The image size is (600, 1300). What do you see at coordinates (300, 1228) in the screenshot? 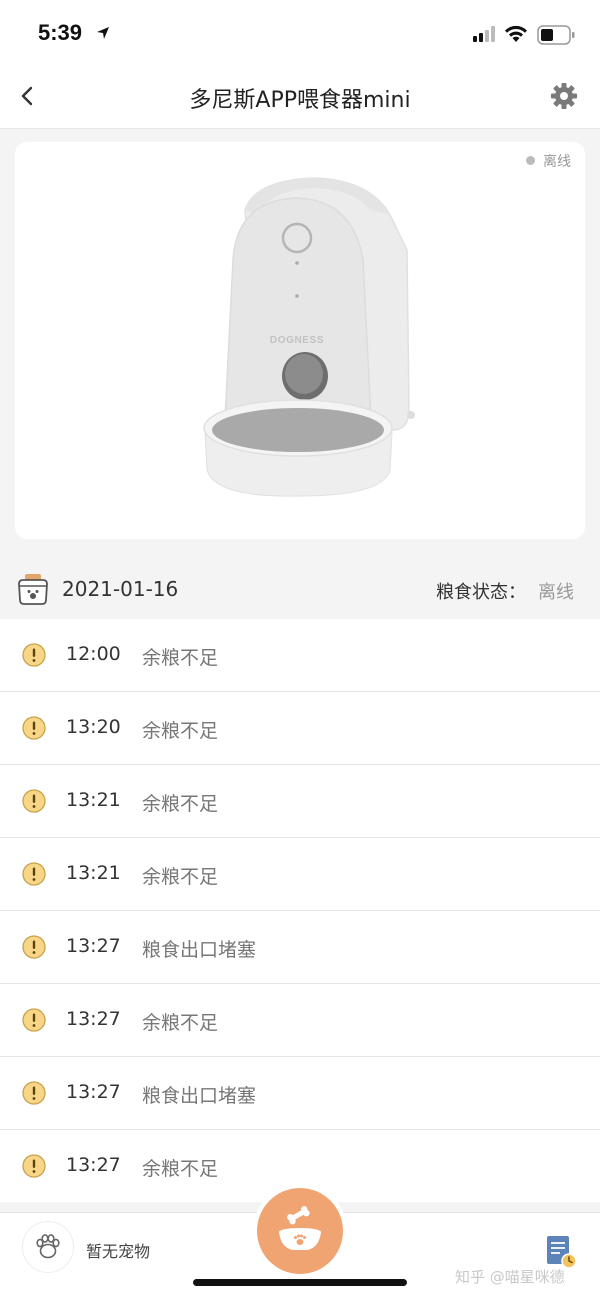
I see `bowl-icon` at bounding box center [300, 1228].